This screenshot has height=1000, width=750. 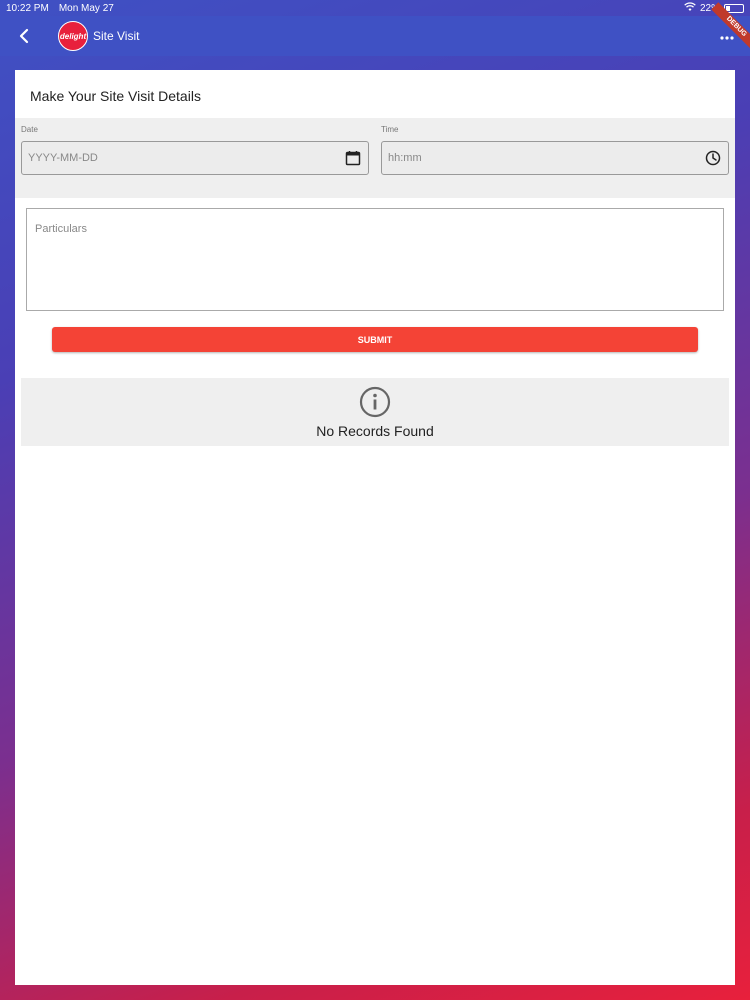 What do you see at coordinates (713, 158) in the screenshot?
I see `clock-icon` at bounding box center [713, 158].